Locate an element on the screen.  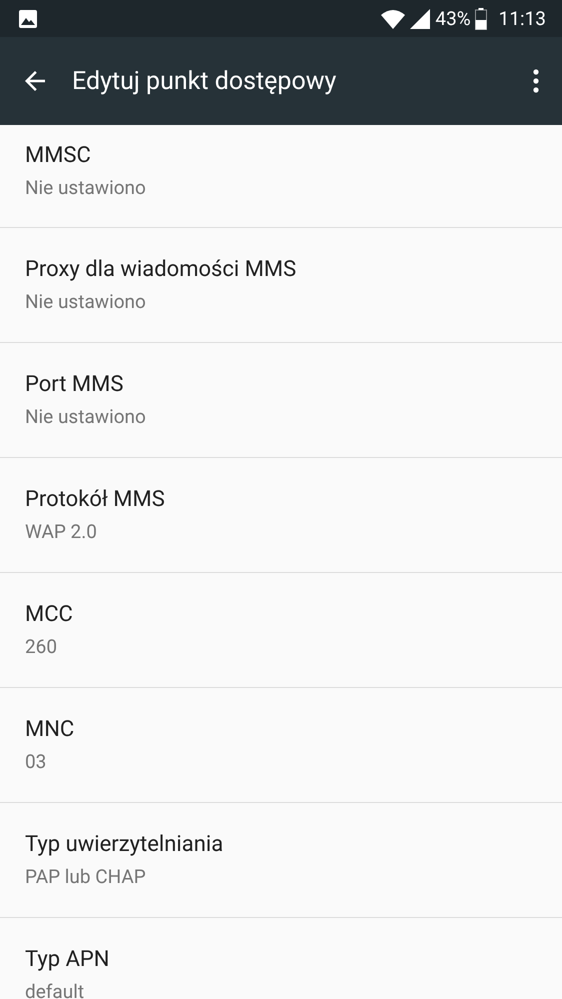
image-icon is located at coordinates (28, 18).